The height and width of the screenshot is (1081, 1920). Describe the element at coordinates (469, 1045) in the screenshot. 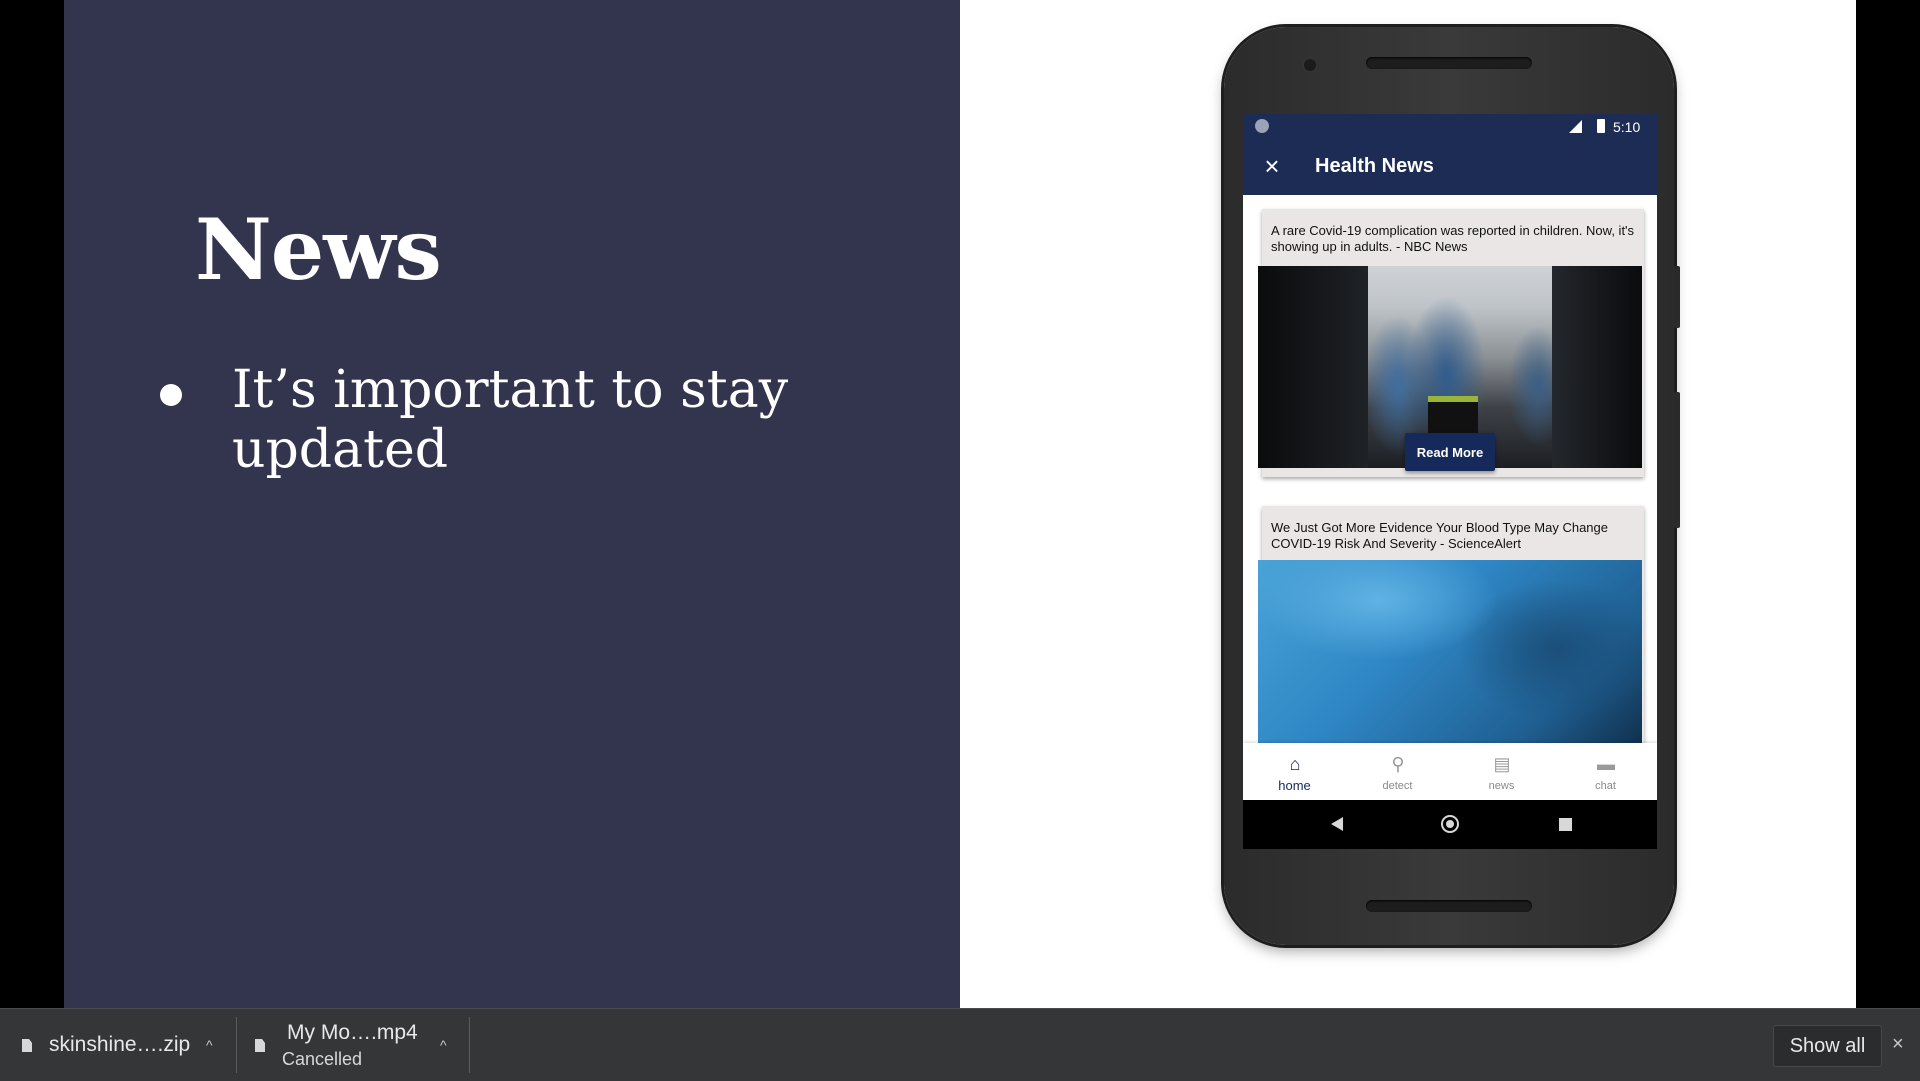

I see `divider` at that location.